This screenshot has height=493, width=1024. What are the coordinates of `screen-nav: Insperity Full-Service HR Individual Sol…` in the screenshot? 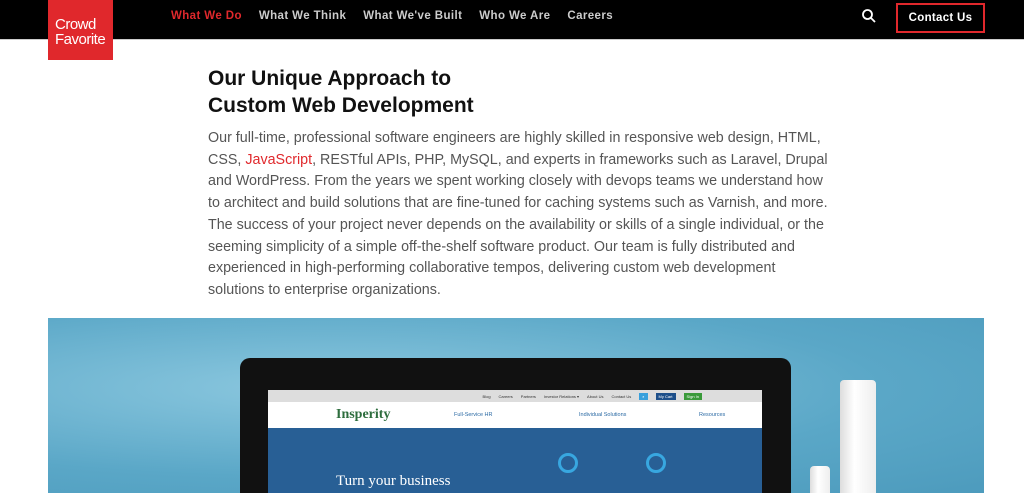 It's located at (515, 415).